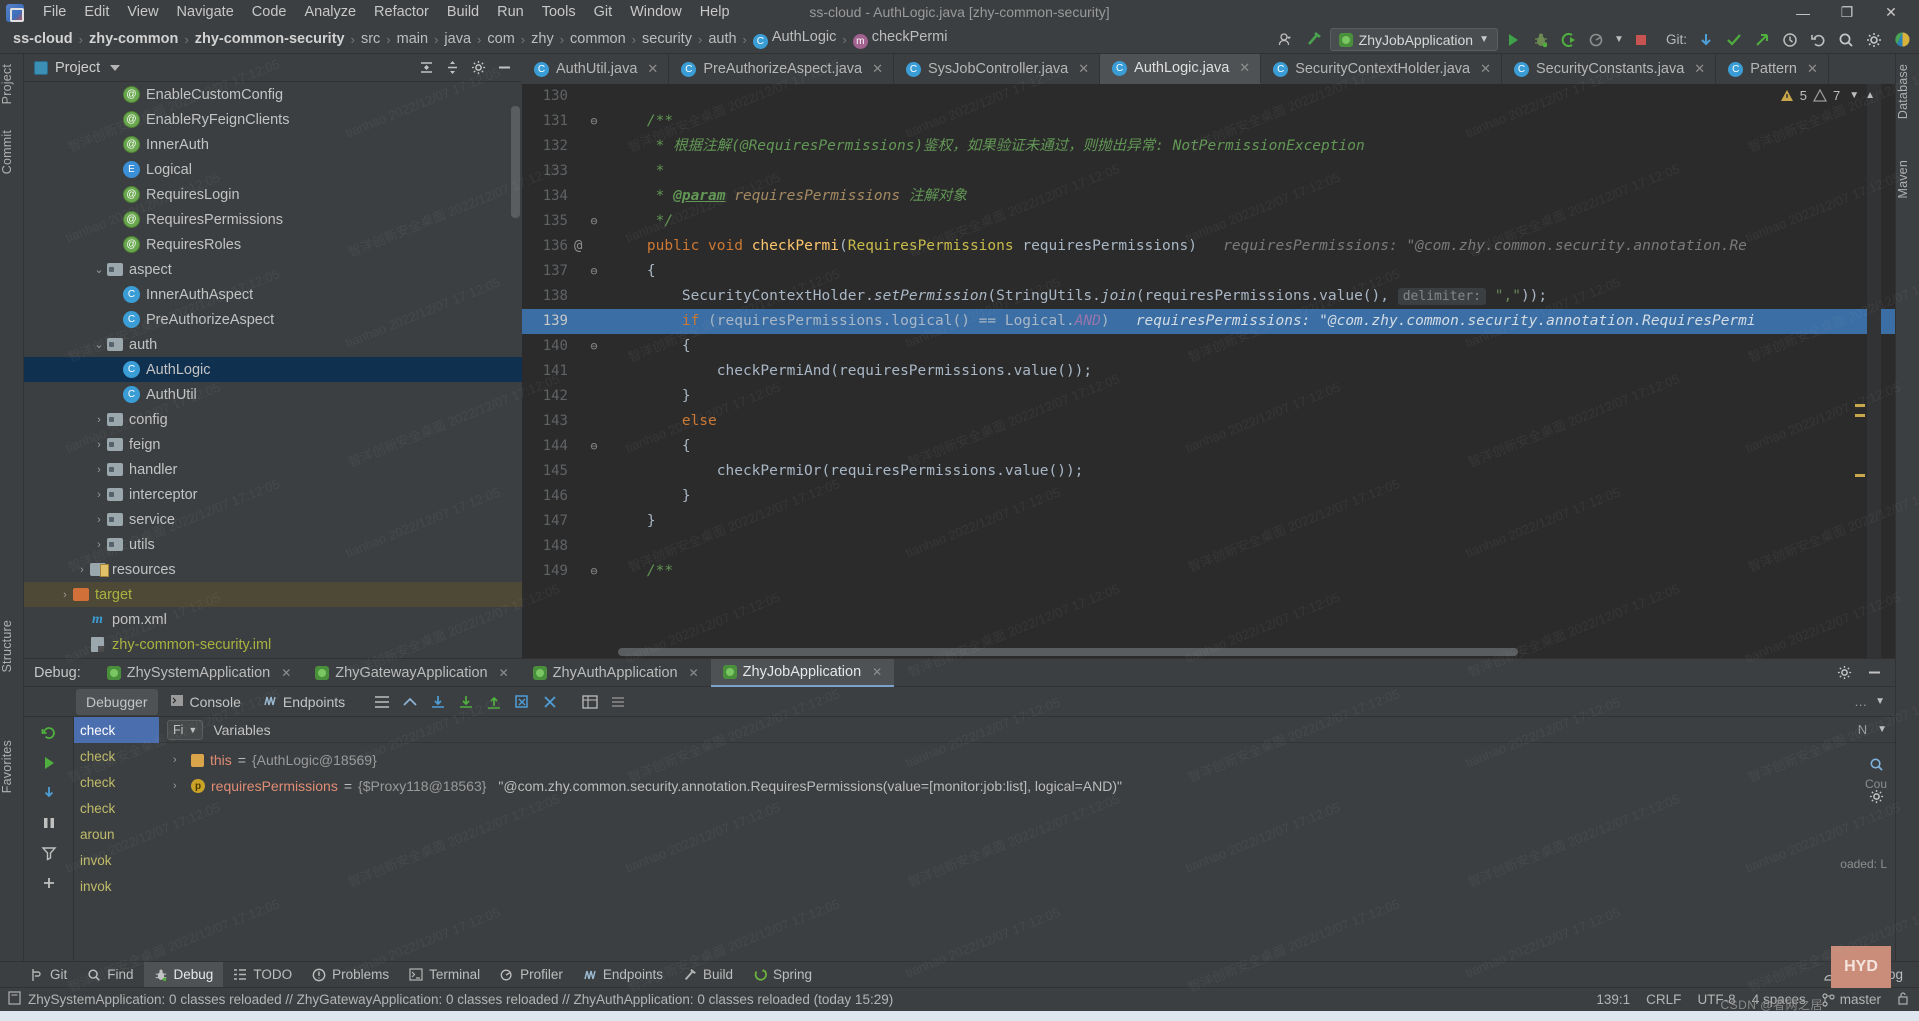  I want to click on chevron-down-icon, so click(115, 67).